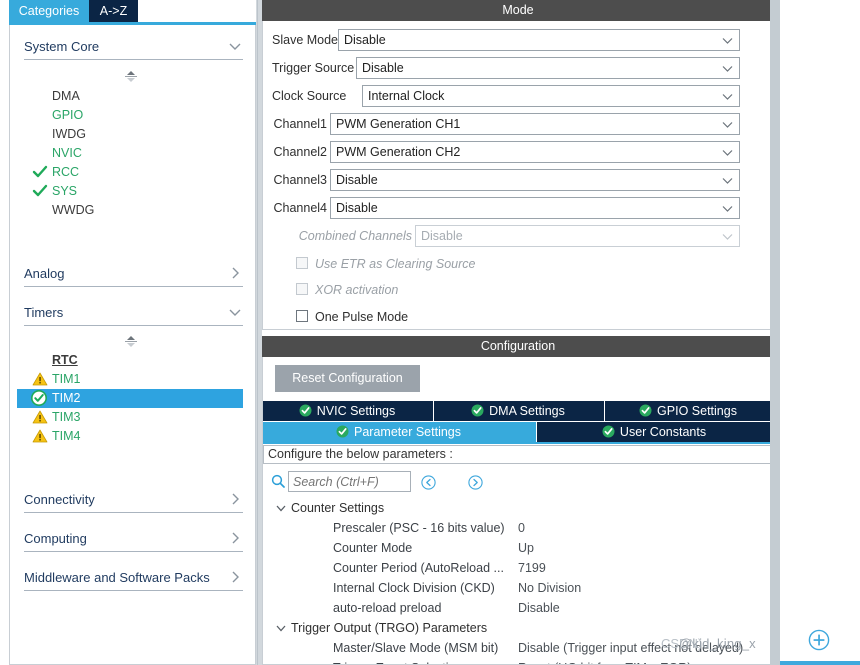 This screenshot has height=665, width=860. Describe the element at coordinates (419, 528) in the screenshot. I see `param-key: Prescaler (PSC - 16 bits value)` at that location.